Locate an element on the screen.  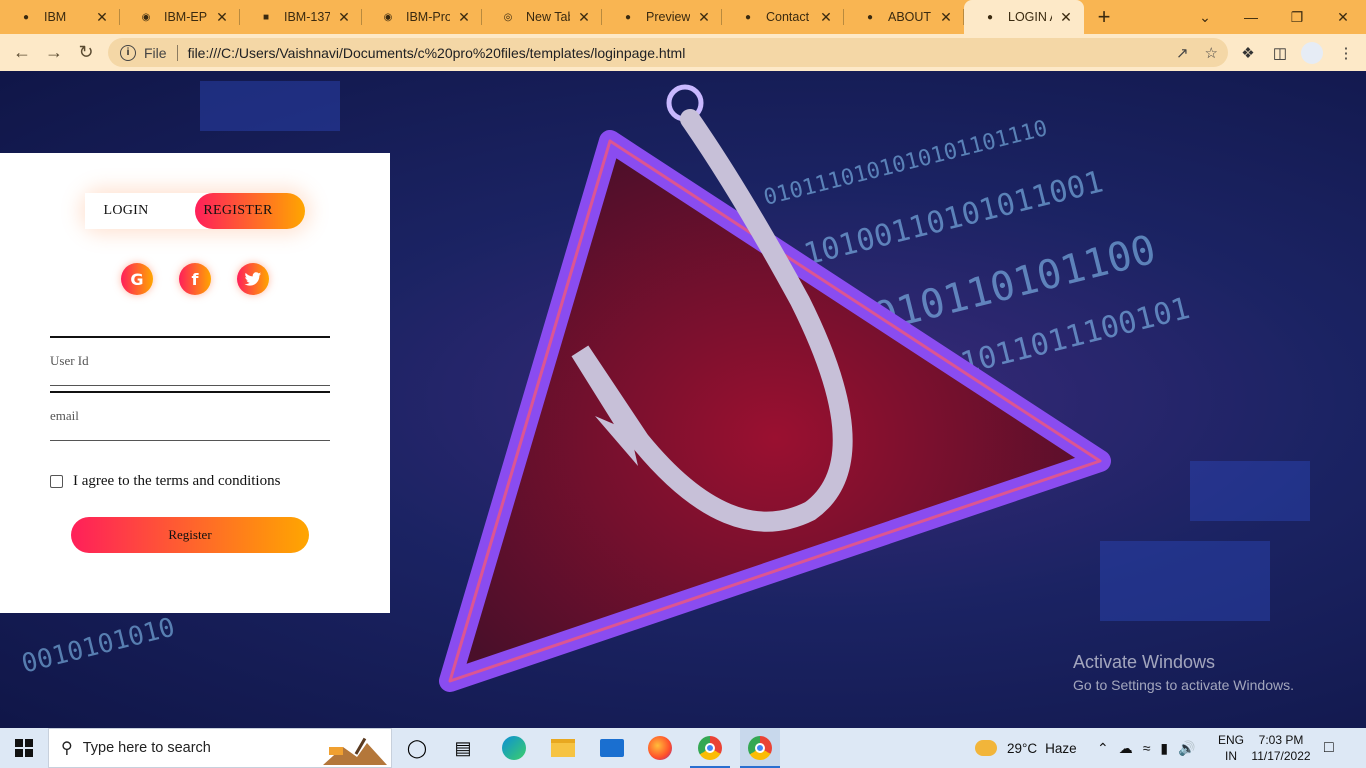
browser-tab: ● Contact Us ✕ is located at coordinates (783, 17).